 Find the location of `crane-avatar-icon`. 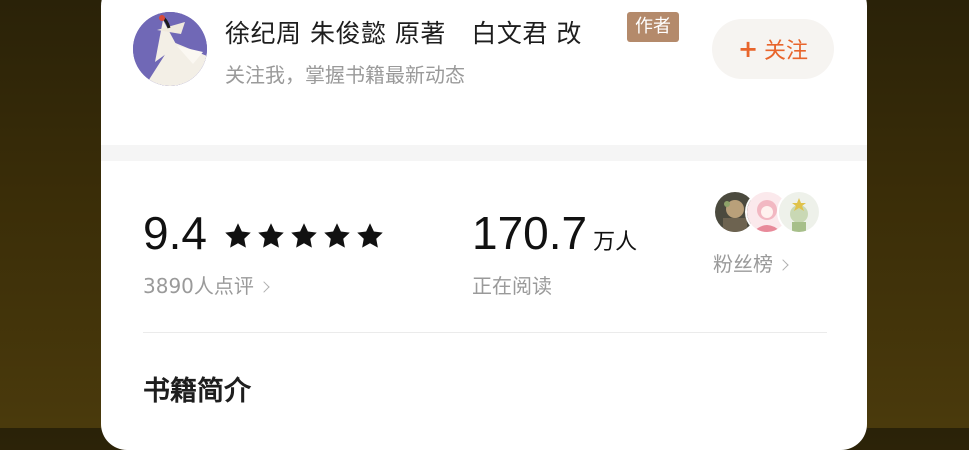

crane-avatar-icon is located at coordinates (170, 49).